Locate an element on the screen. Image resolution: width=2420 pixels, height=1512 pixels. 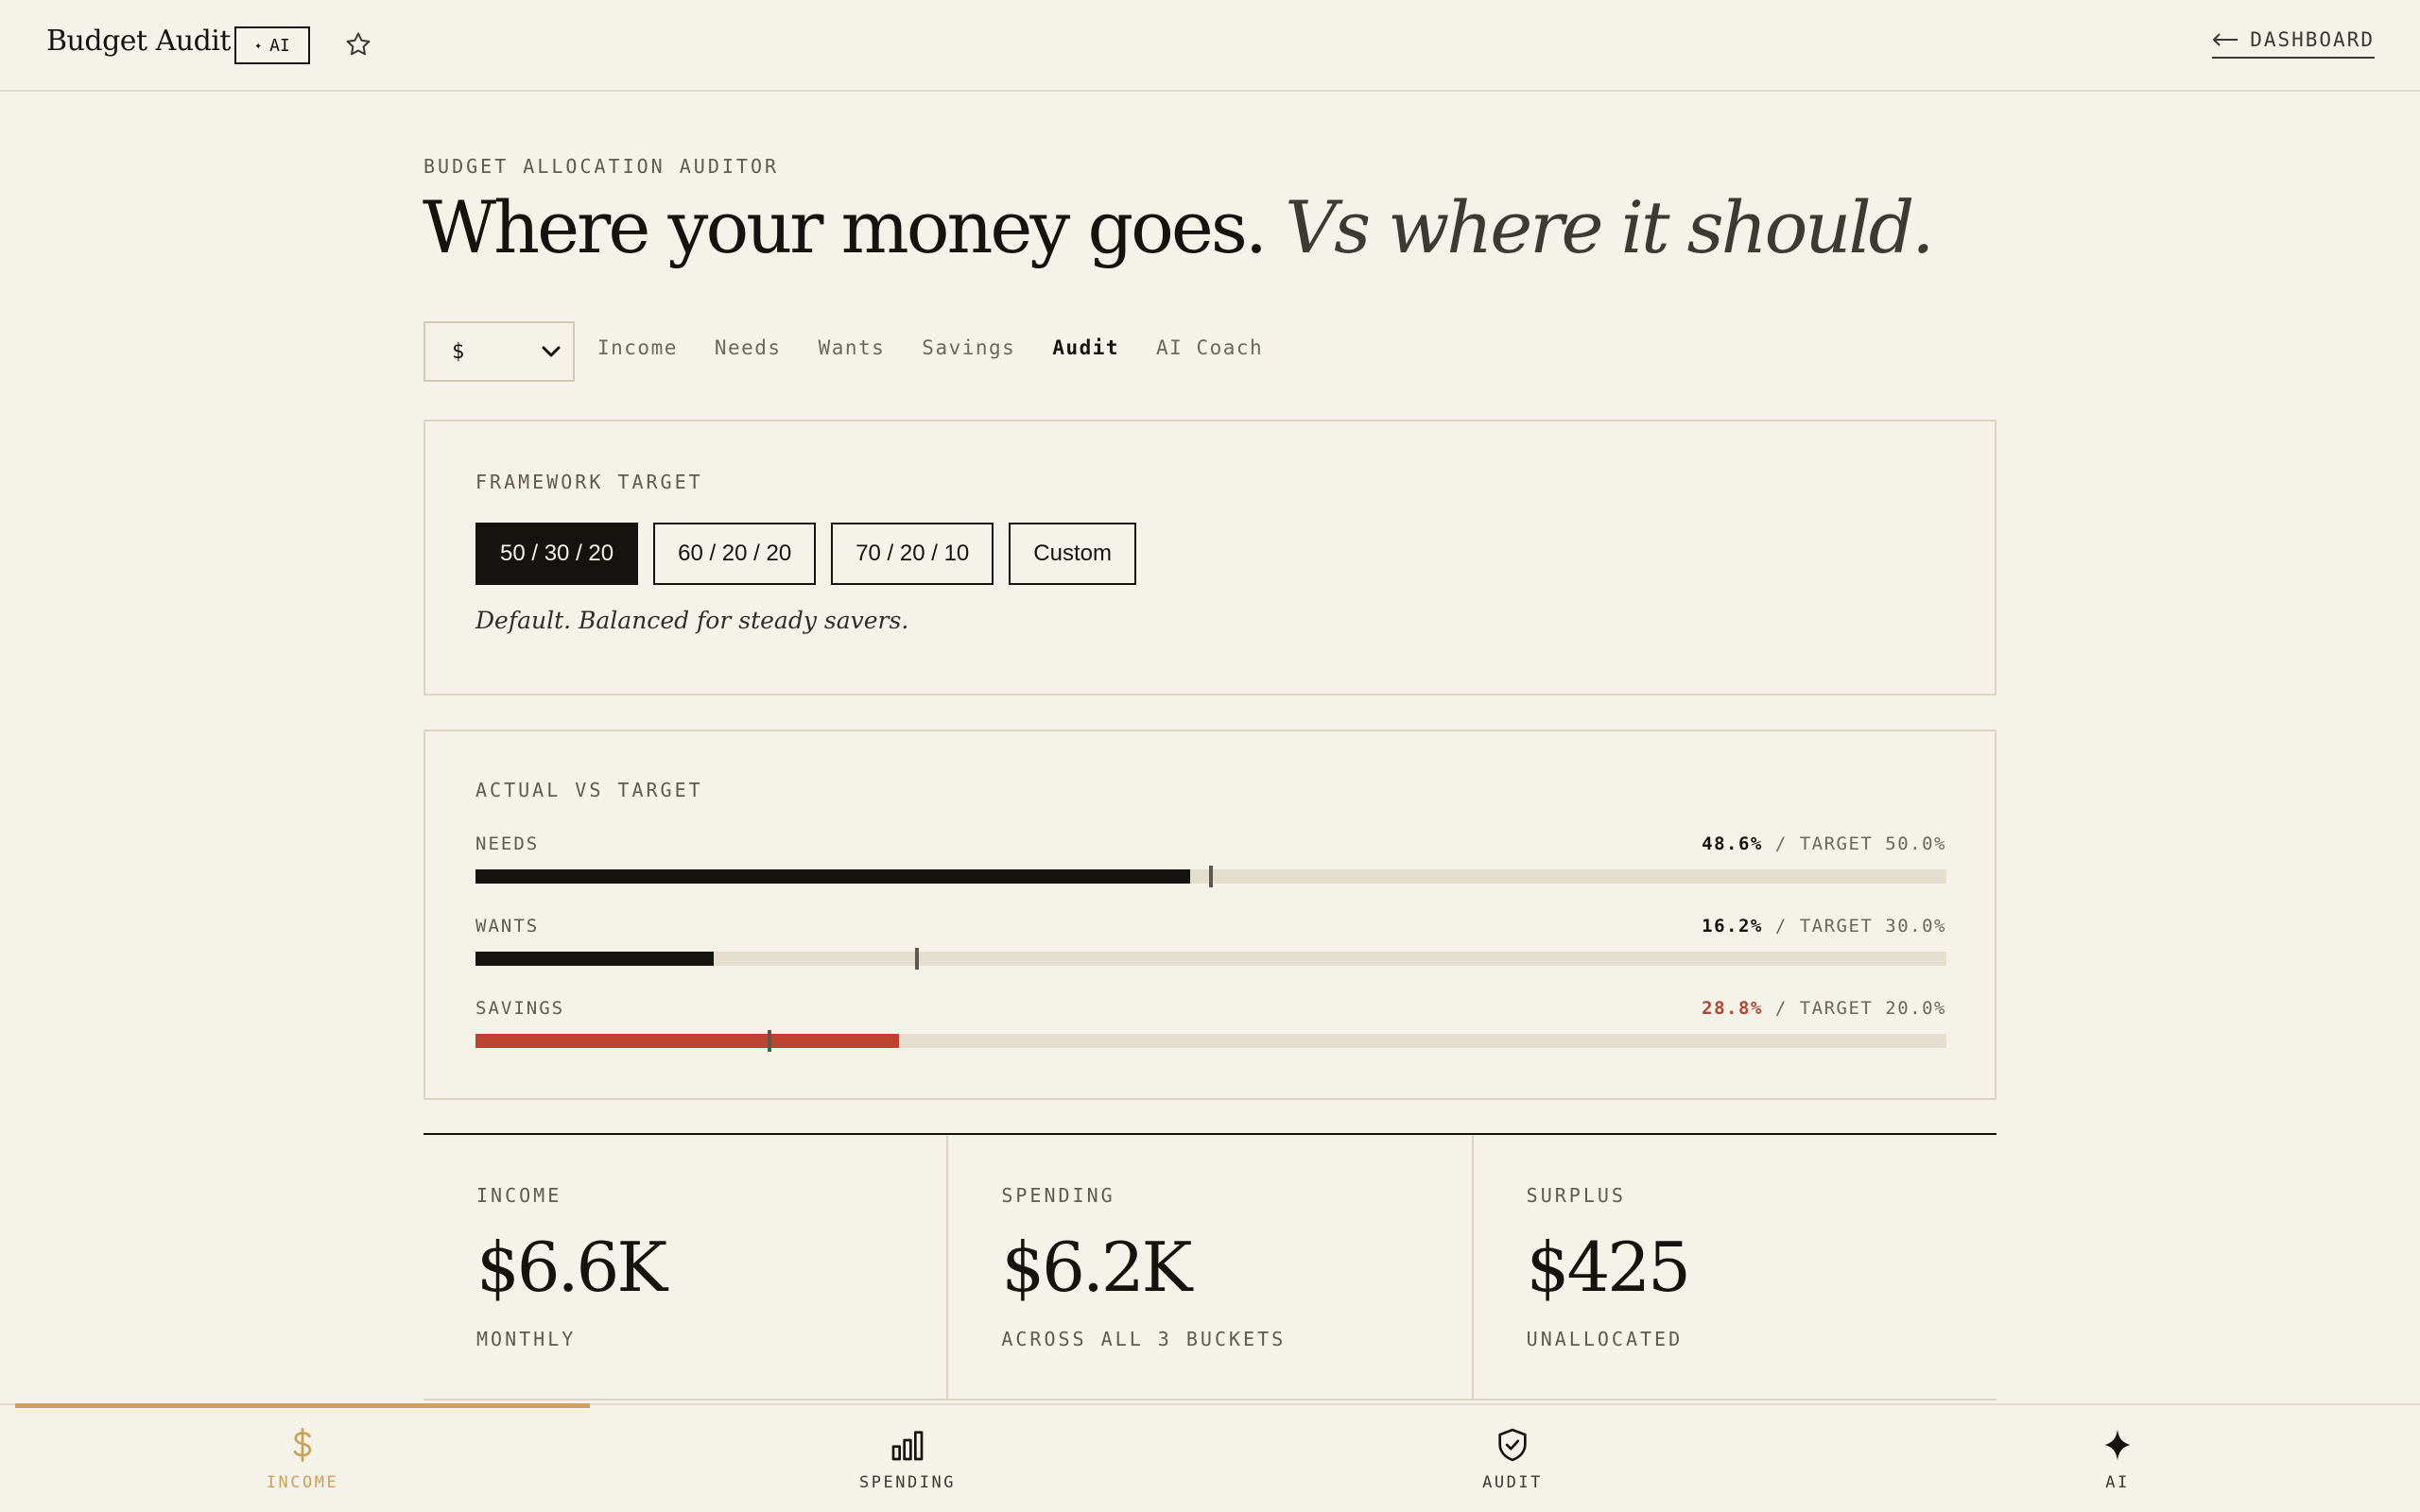
bottom-nav-label: AI is located at coordinates (2117, 1482).